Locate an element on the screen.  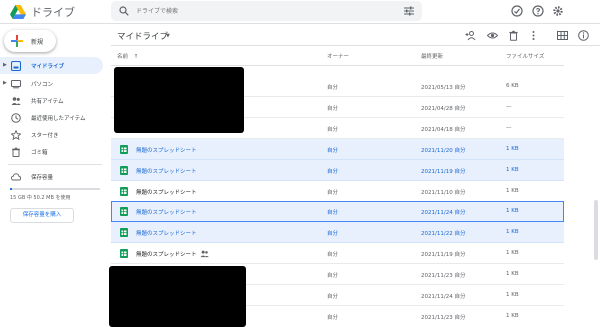
scrollbar-thumb is located at coordinates (596, 230).